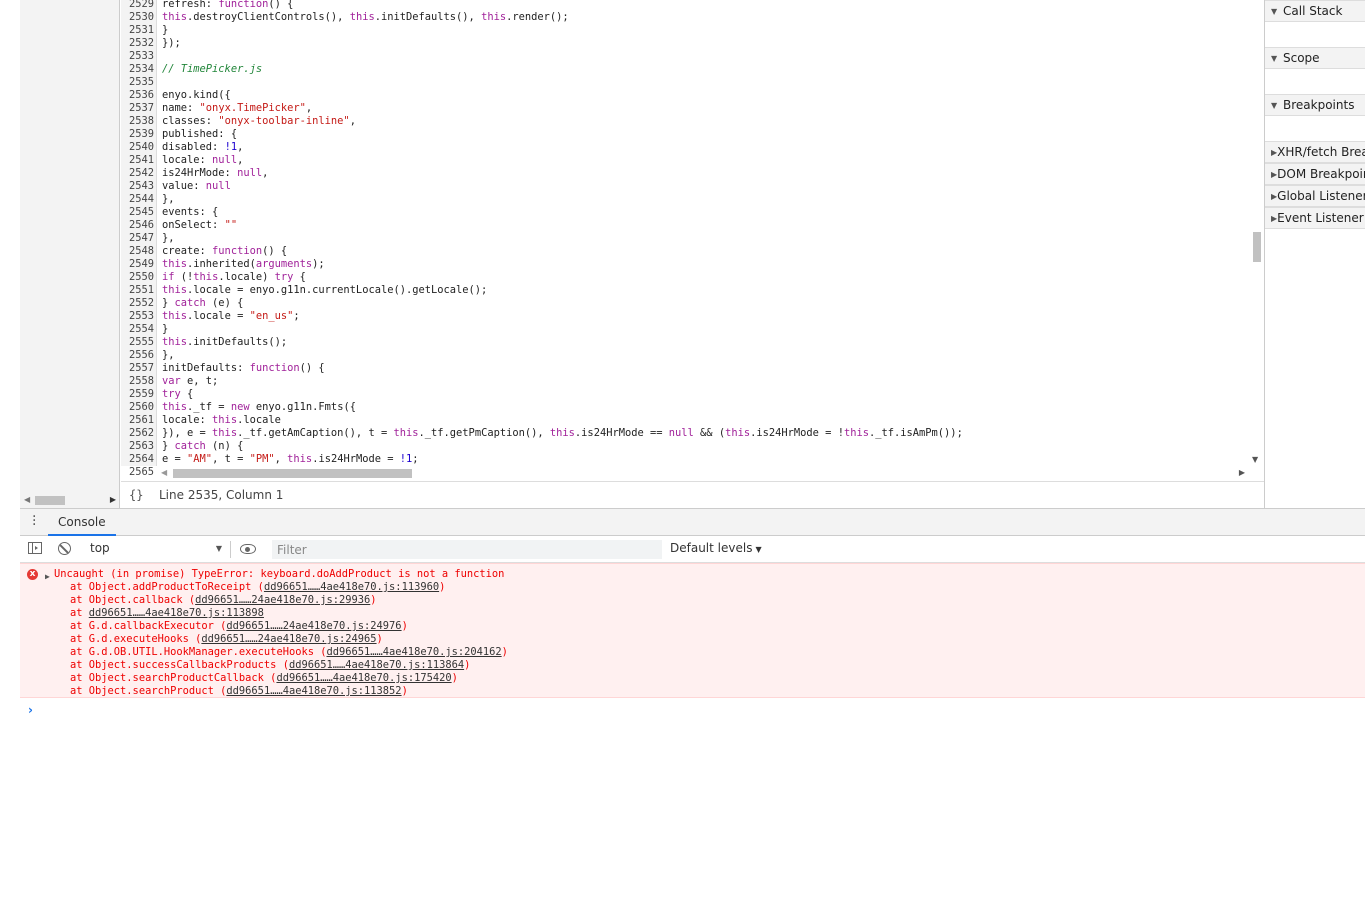 The height and width of the screenshot is (899, 1365). I want to click on line-number: 2549, so click(137, 264).